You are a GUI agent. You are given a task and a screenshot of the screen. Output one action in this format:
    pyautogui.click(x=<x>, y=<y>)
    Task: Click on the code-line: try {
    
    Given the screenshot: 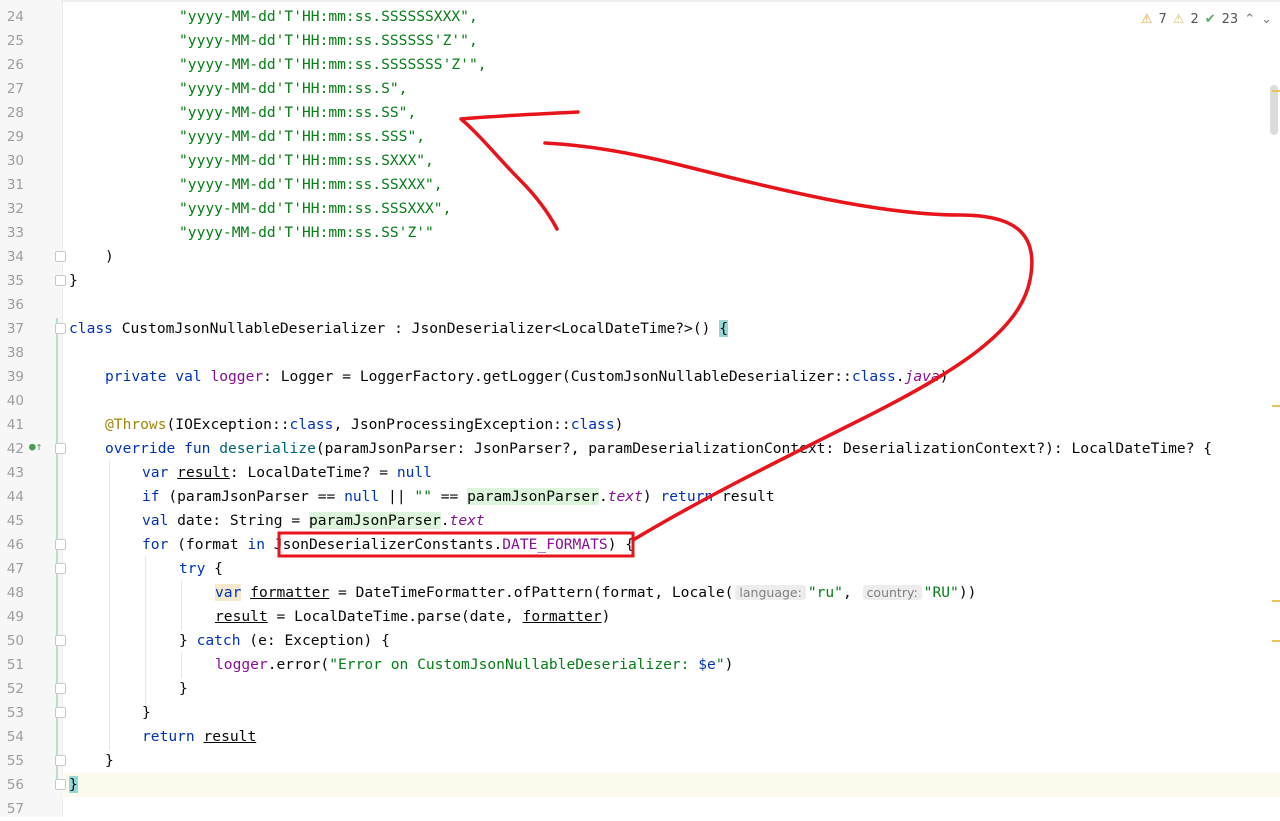 What is the action you would take?
    pyautogui.click(x=671, y=569)
    